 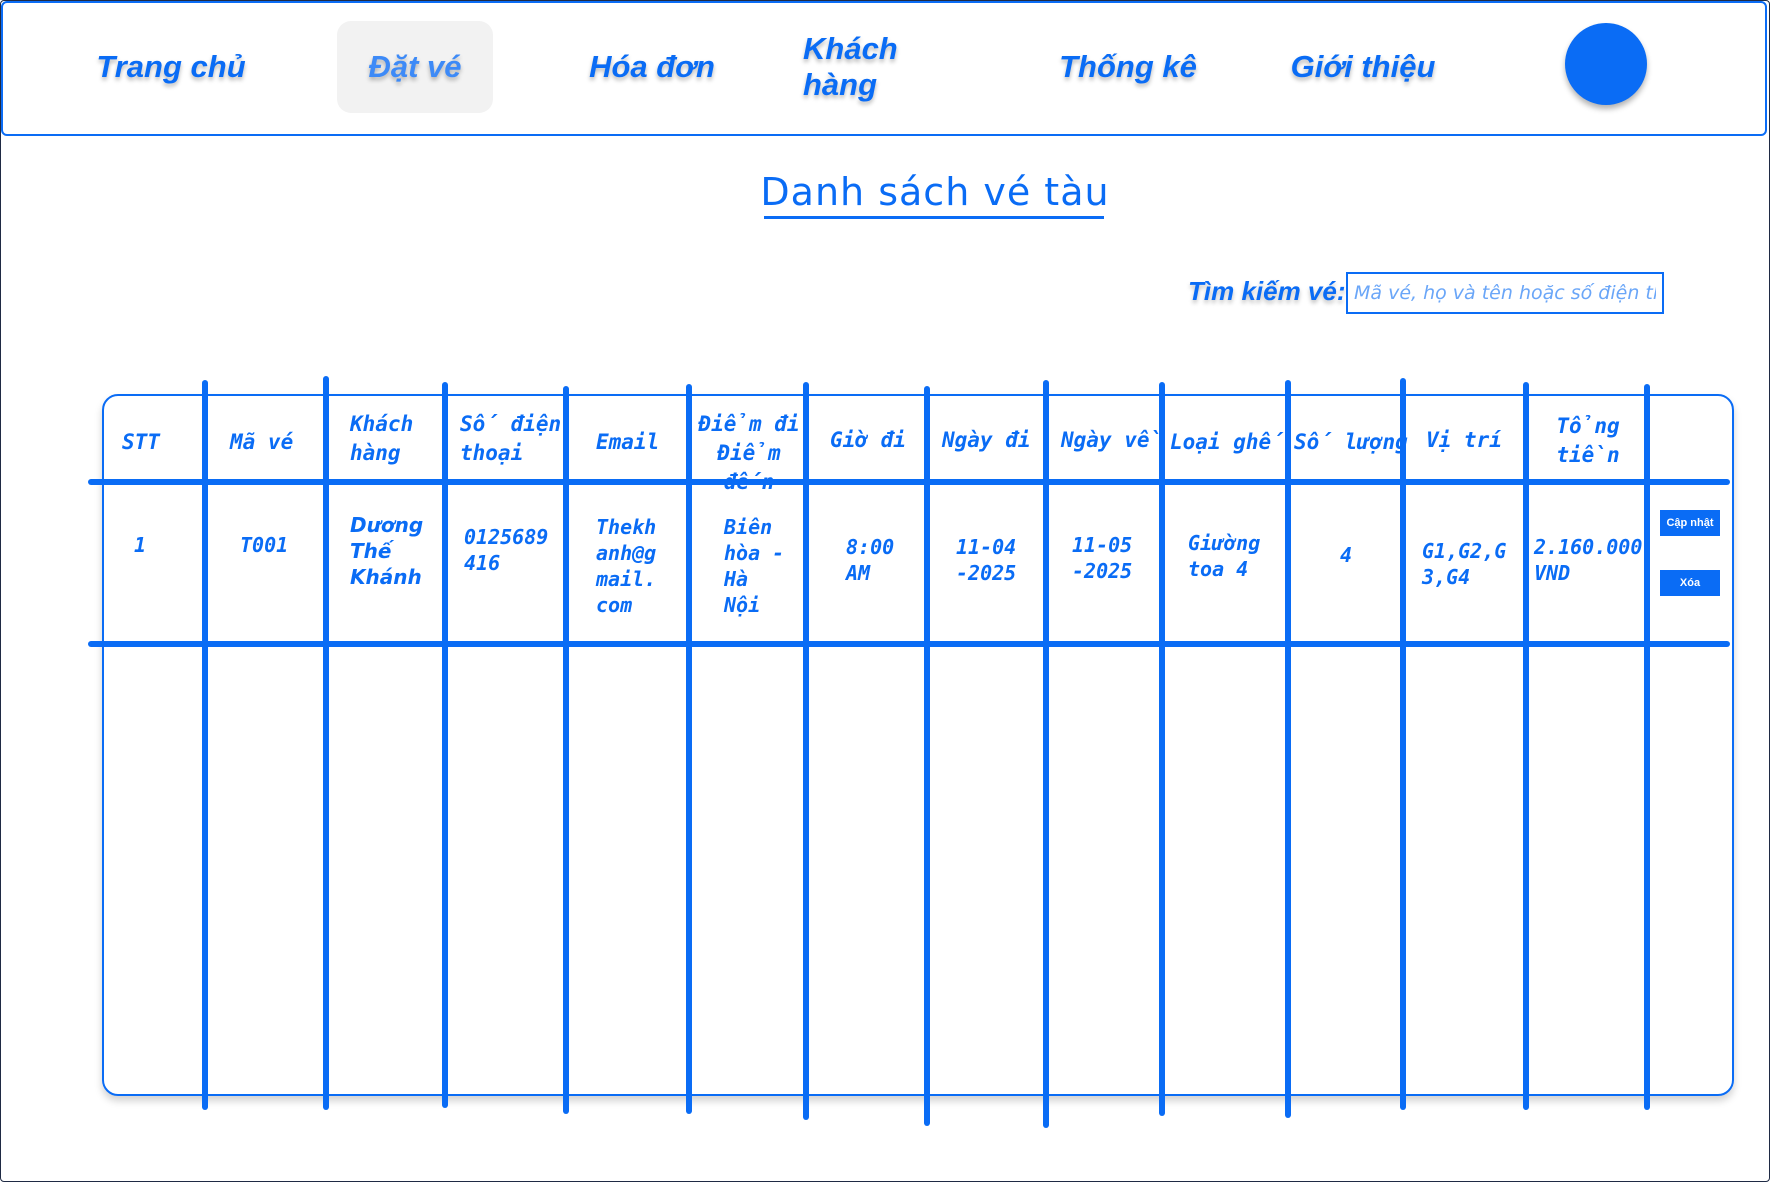 I want to click on header-so-dien-thoai: Số điện thoại, so click(x=511, y=438).